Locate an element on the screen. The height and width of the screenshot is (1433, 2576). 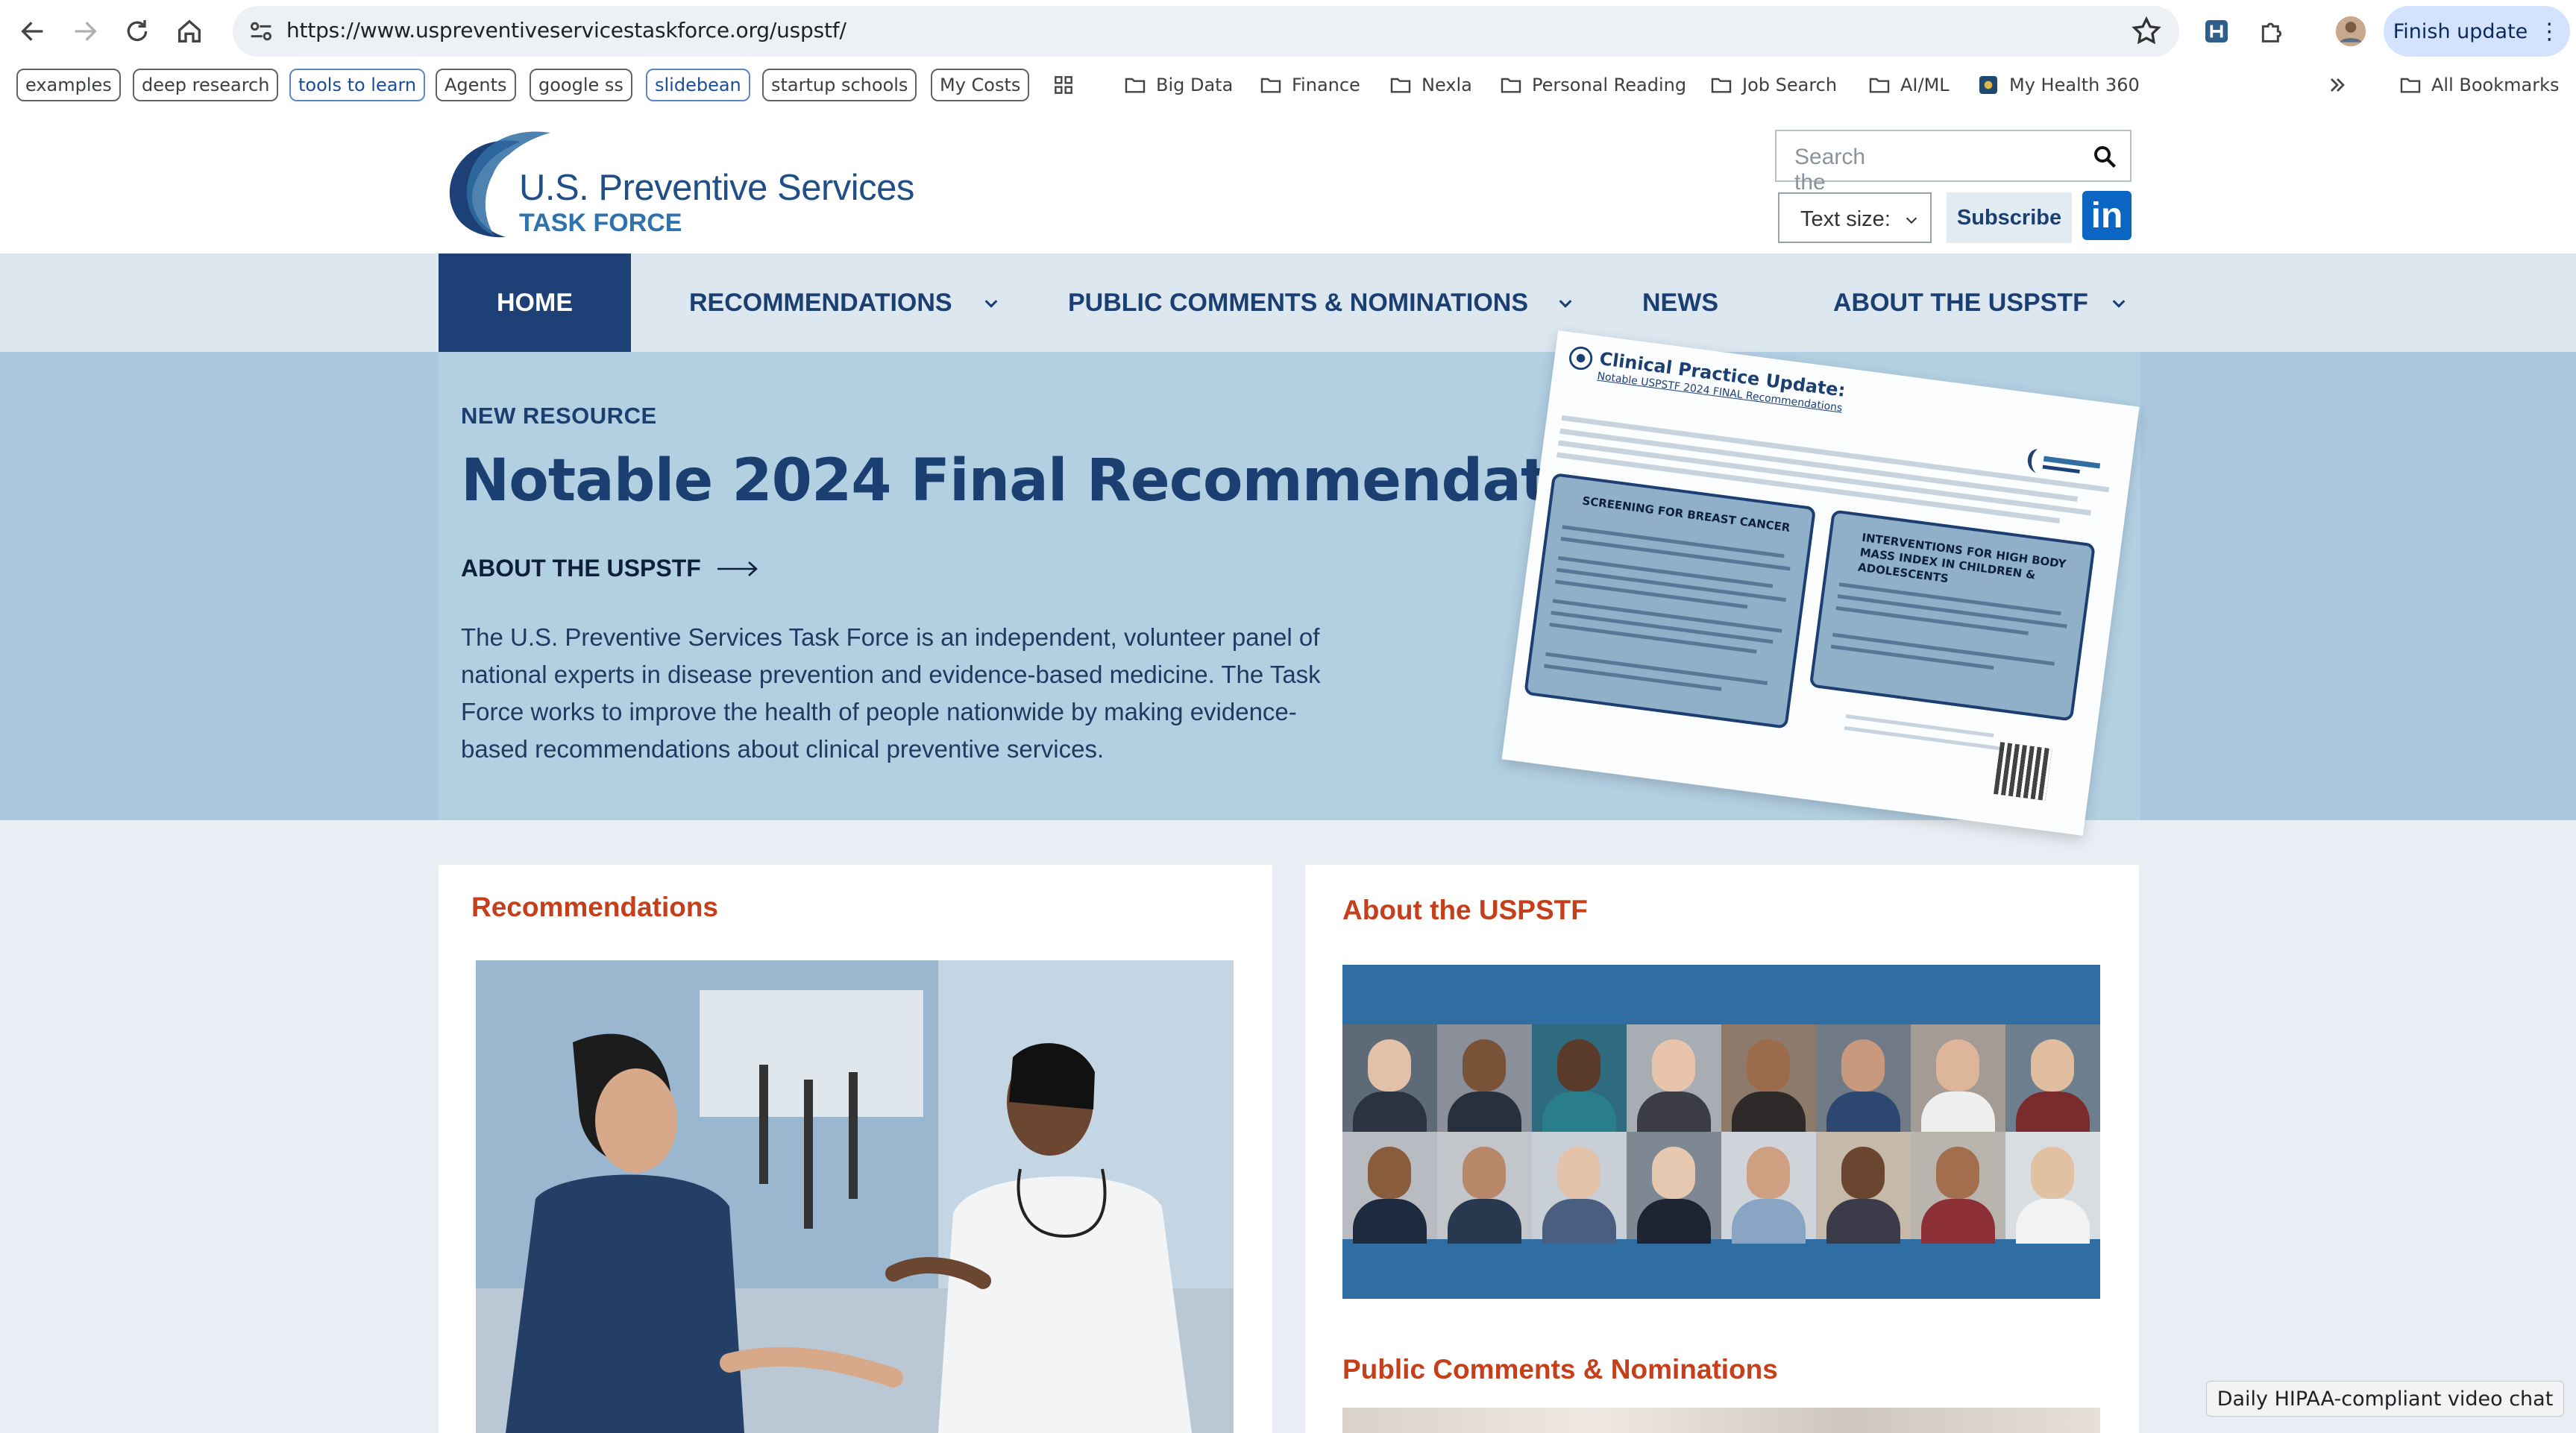
my-health-icon is located at coordinates (1988, 85).